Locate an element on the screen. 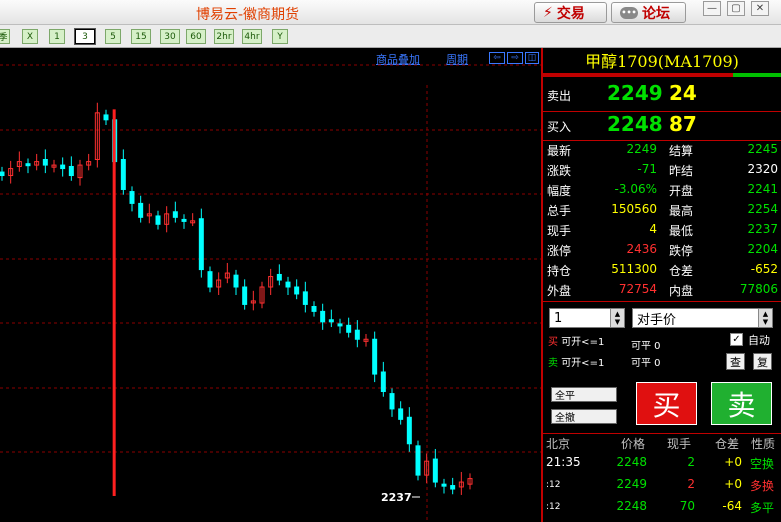 The image size is (781, 522). stat-label: 跌停 is located at coordinates (681, 251).